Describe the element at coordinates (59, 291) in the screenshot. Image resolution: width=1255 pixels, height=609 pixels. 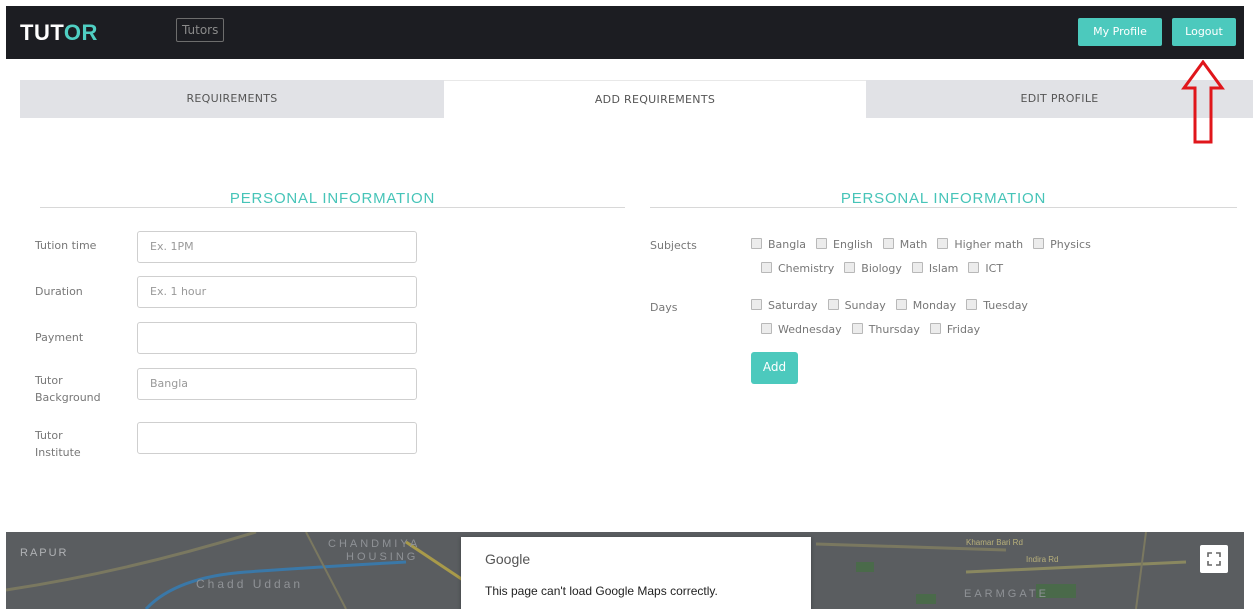
I see `duration-label: Duration` at that location.